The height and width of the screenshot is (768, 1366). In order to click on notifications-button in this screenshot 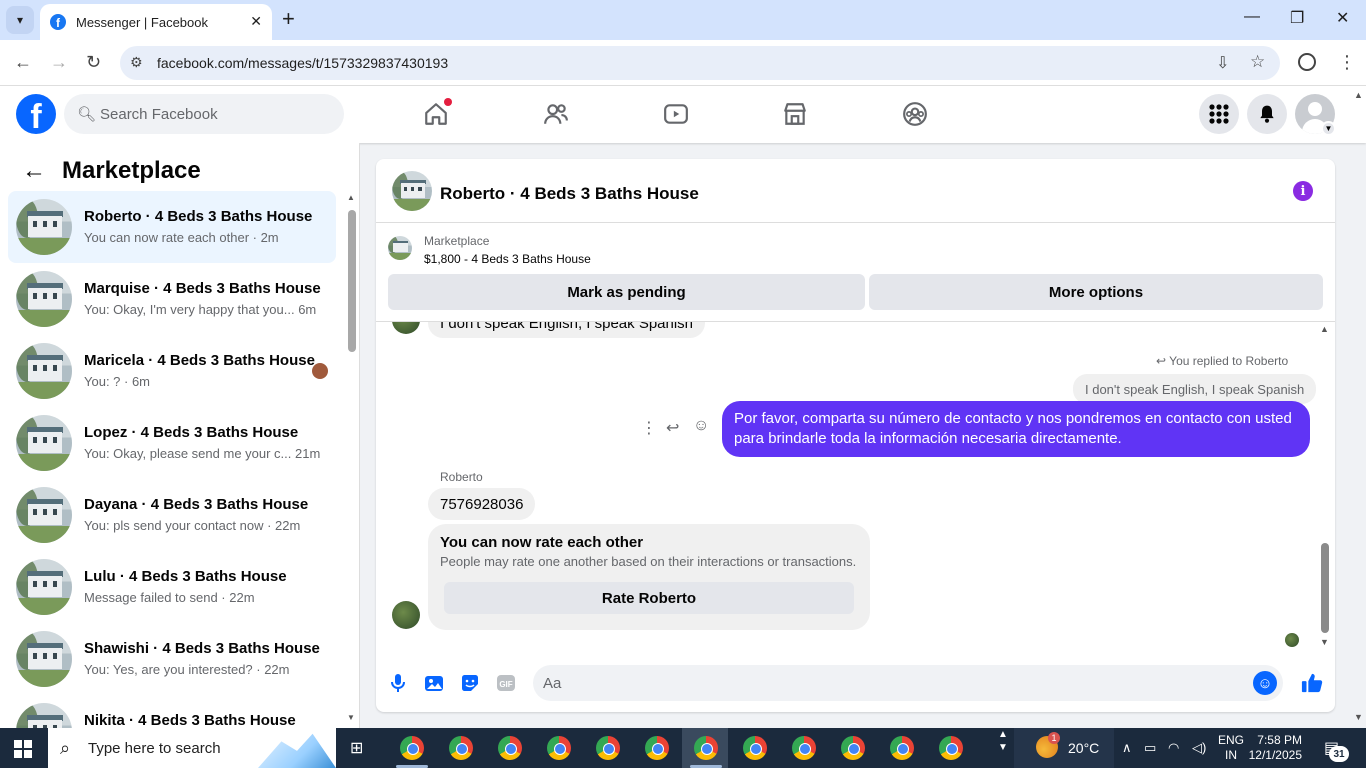, I will do `click(1267, 114)`.